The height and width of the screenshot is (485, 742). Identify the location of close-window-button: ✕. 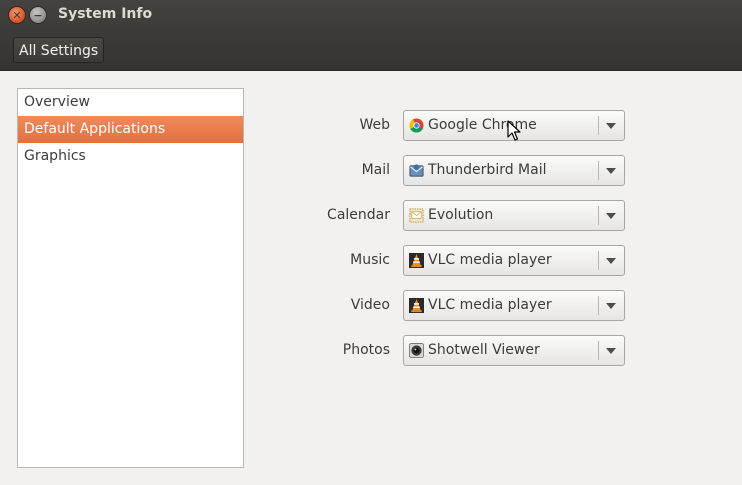
(17, 15).